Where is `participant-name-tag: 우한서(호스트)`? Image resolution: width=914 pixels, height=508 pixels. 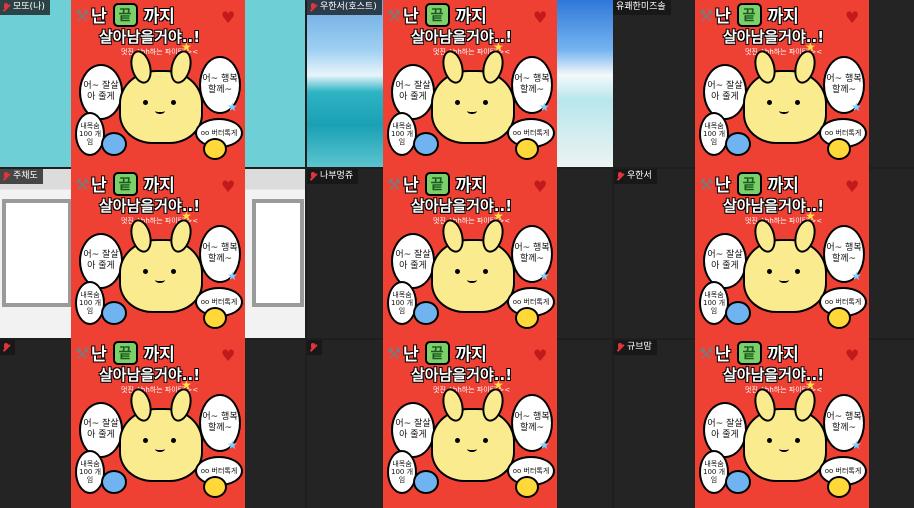 participant-name-tag: 우한서(호스트) is located at coordinates (344, 7).